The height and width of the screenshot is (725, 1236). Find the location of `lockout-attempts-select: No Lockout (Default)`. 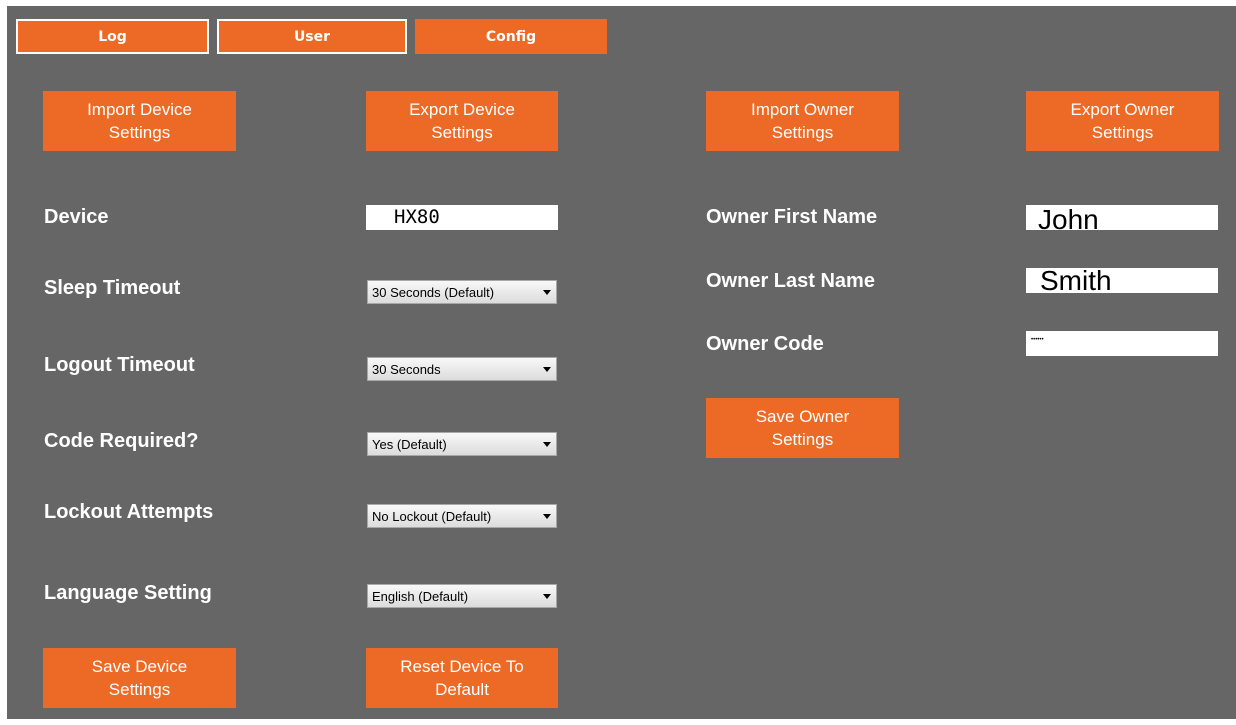

lockout-attempts-select: No Lockout (Default) is located at coordinates (462, 516).